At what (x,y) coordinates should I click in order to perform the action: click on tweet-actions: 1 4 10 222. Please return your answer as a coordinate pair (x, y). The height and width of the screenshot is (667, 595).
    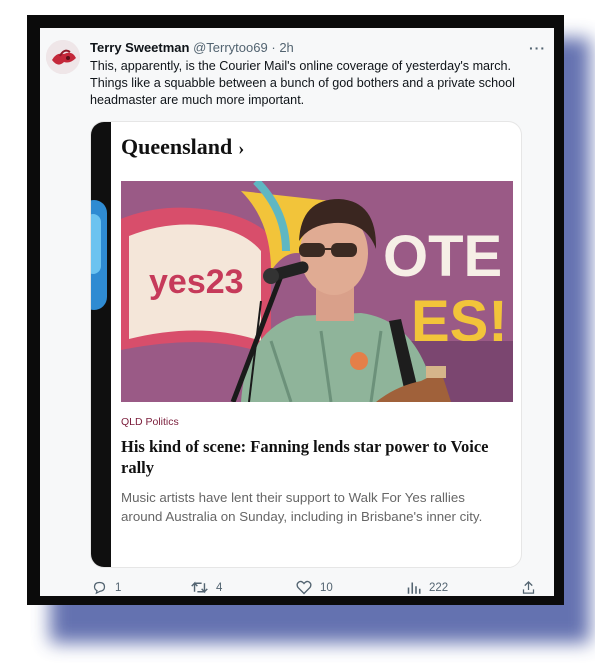
    Looking at the image, I should click on (297, 588).